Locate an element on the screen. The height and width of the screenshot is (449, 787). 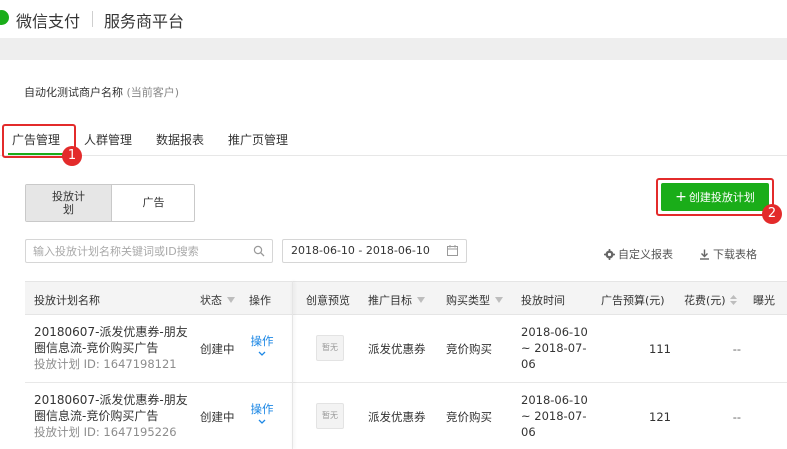
wechat-pay-logo-icon is located at coordinates (4, 17).